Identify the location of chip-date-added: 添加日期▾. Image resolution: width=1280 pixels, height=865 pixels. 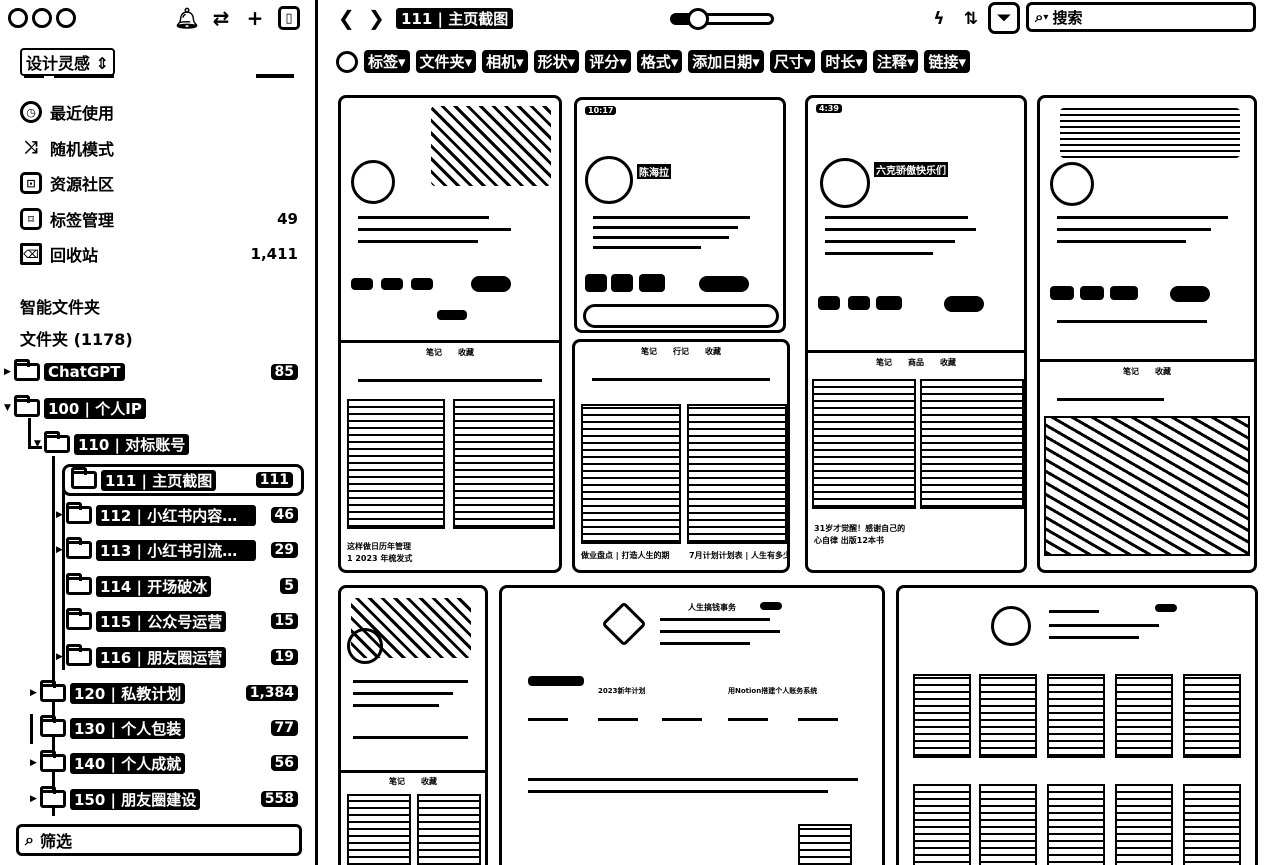
(726, 61).